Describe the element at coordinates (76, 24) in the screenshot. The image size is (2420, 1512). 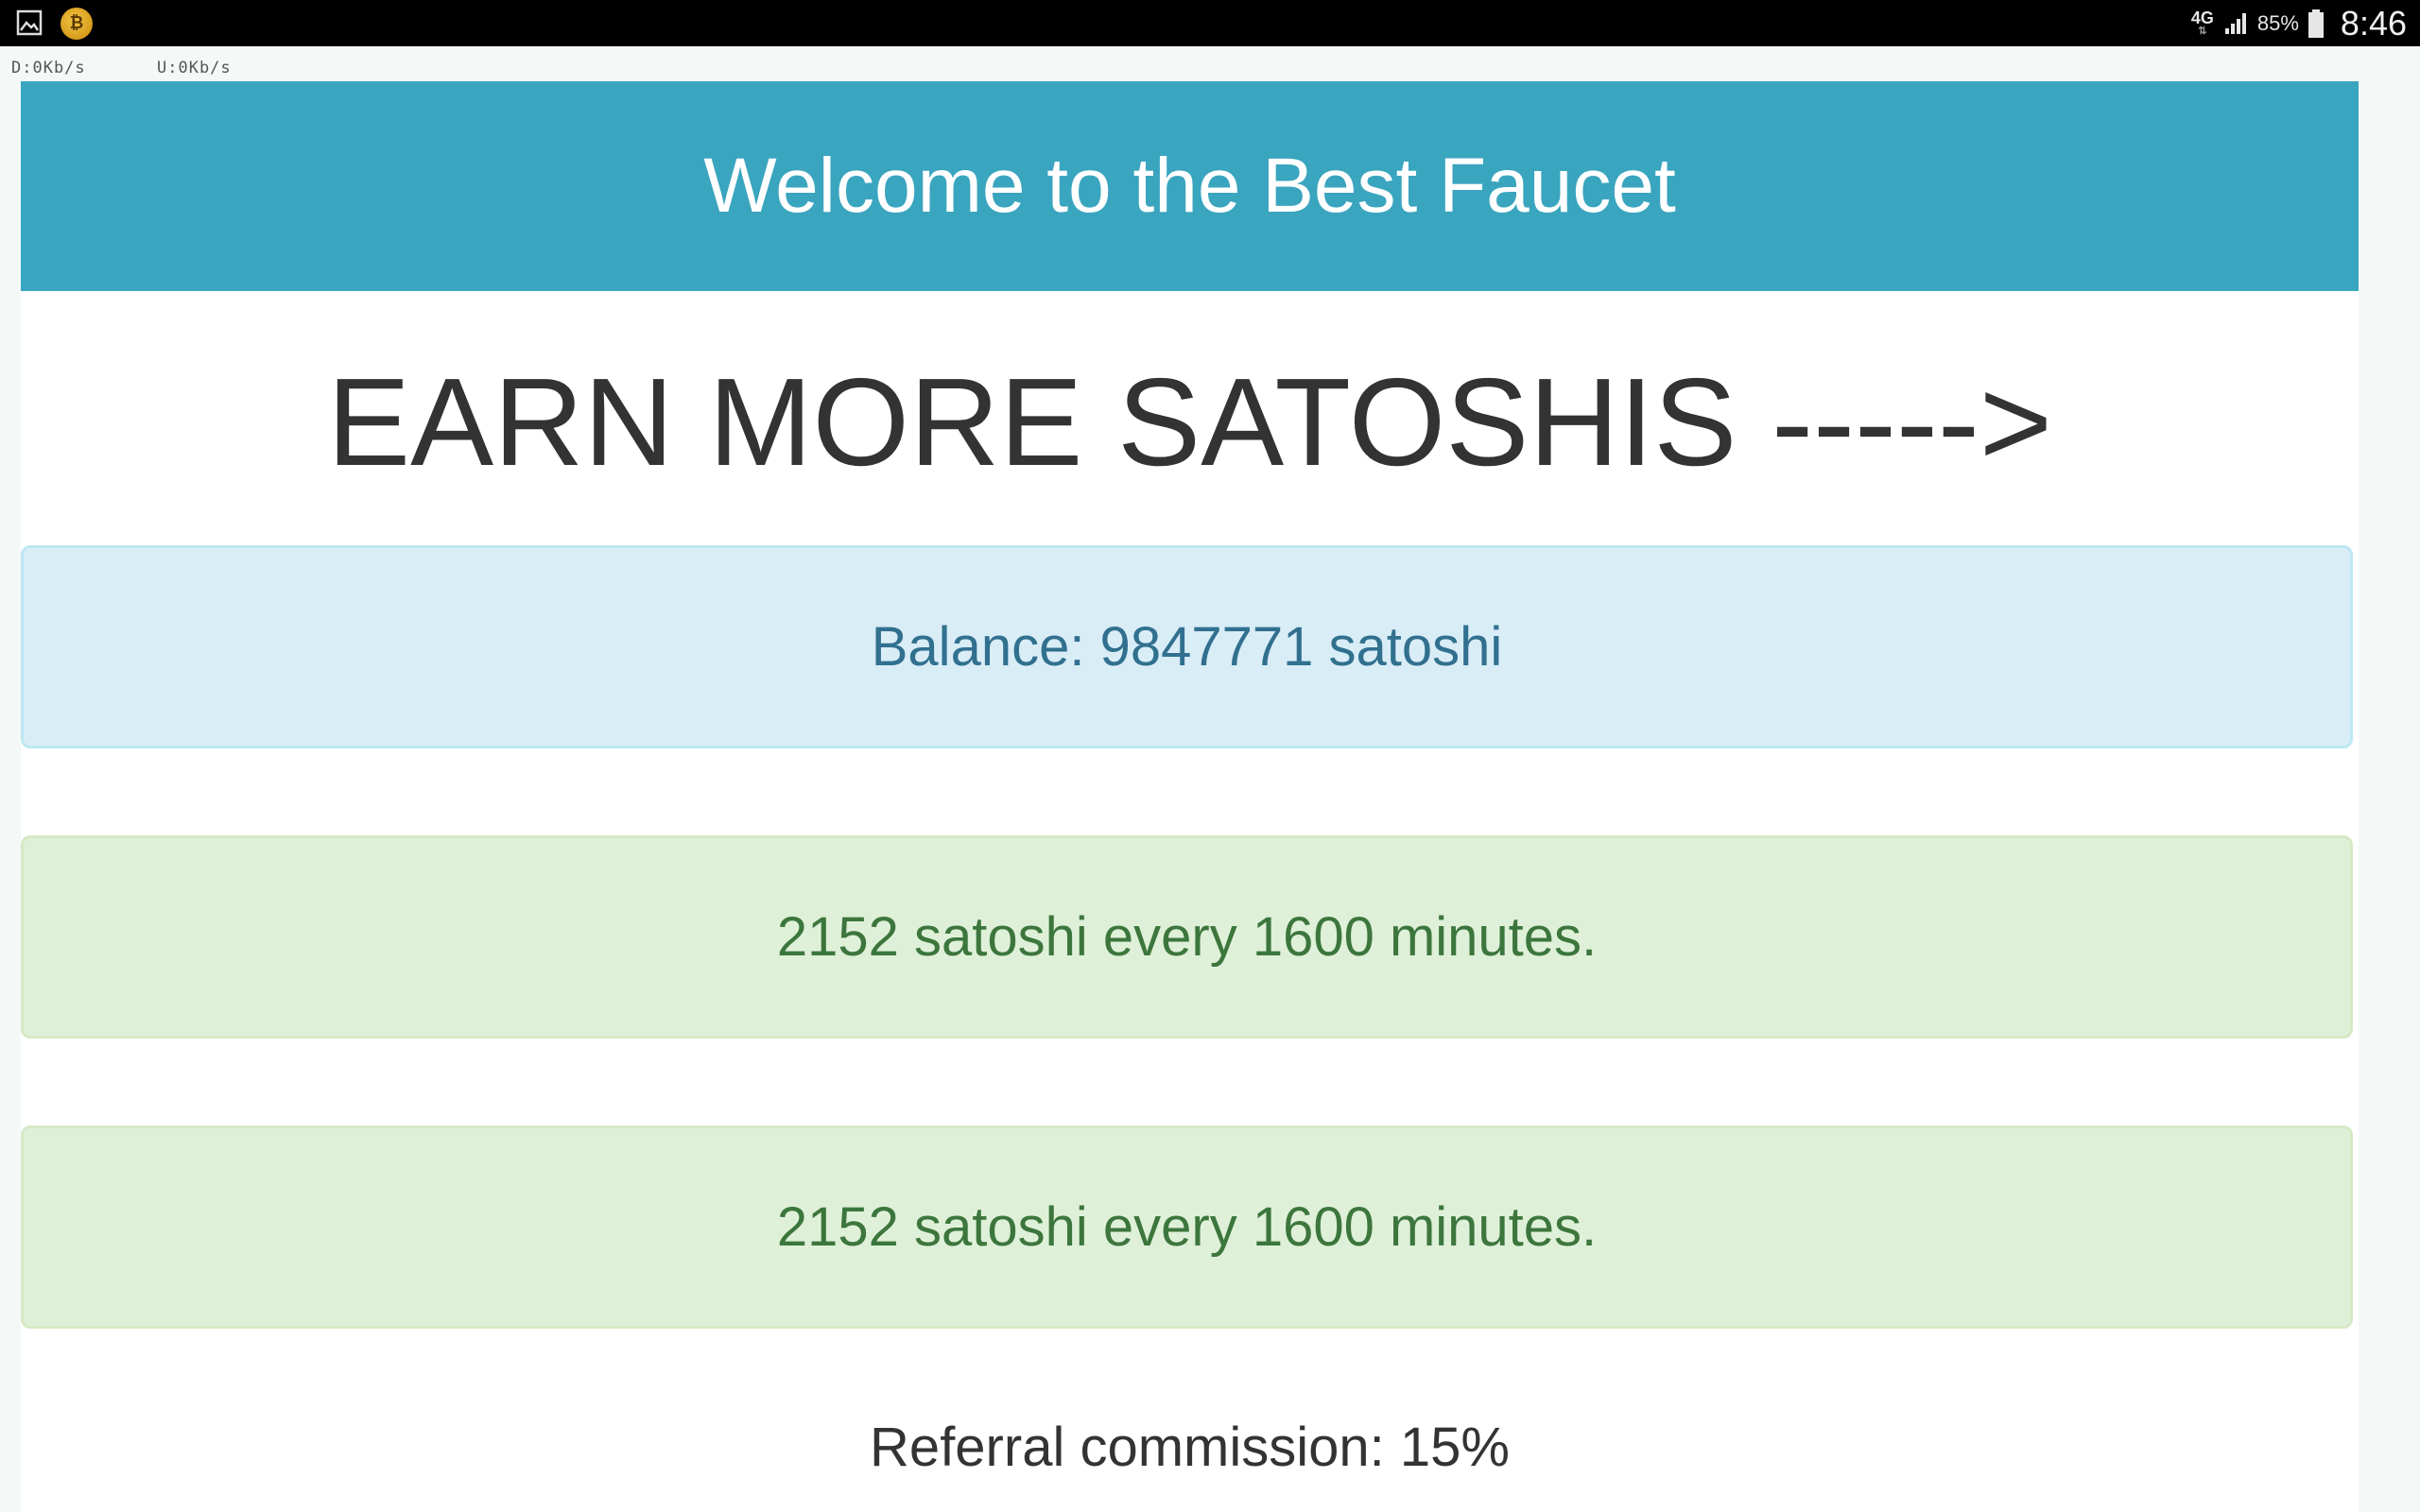
I see `faucet-app-icon: ₿` at that location.